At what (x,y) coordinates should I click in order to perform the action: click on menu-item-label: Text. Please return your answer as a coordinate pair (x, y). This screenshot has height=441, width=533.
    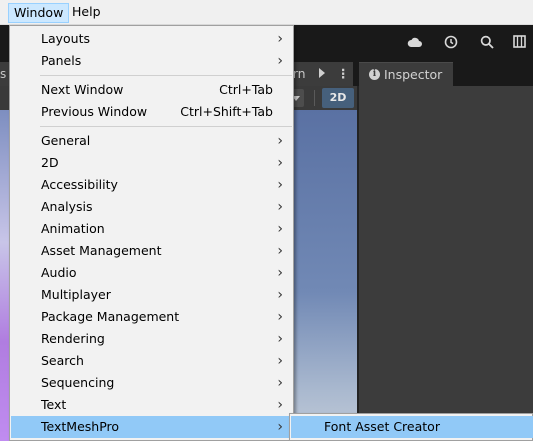
    Looking at the image, I should click on (54, 404).